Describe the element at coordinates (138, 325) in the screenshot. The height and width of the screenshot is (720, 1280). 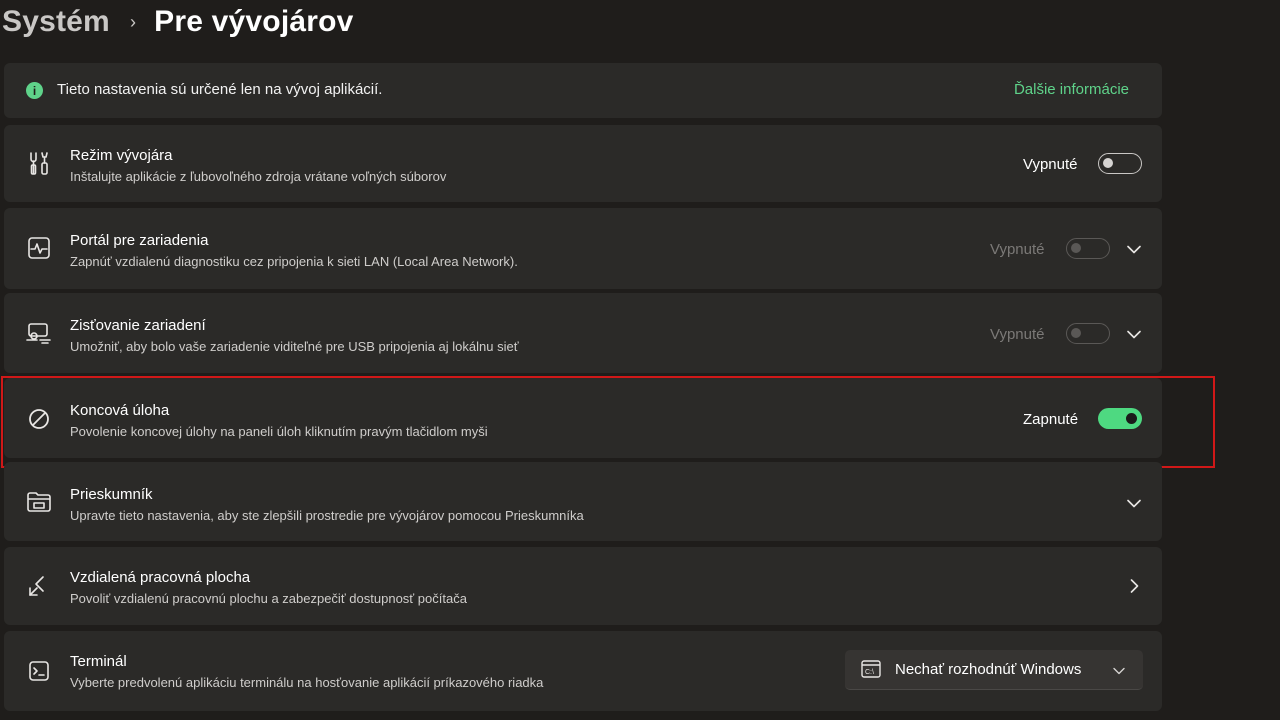
I see `setting-title: Zisťovanie zariadení` at that location.